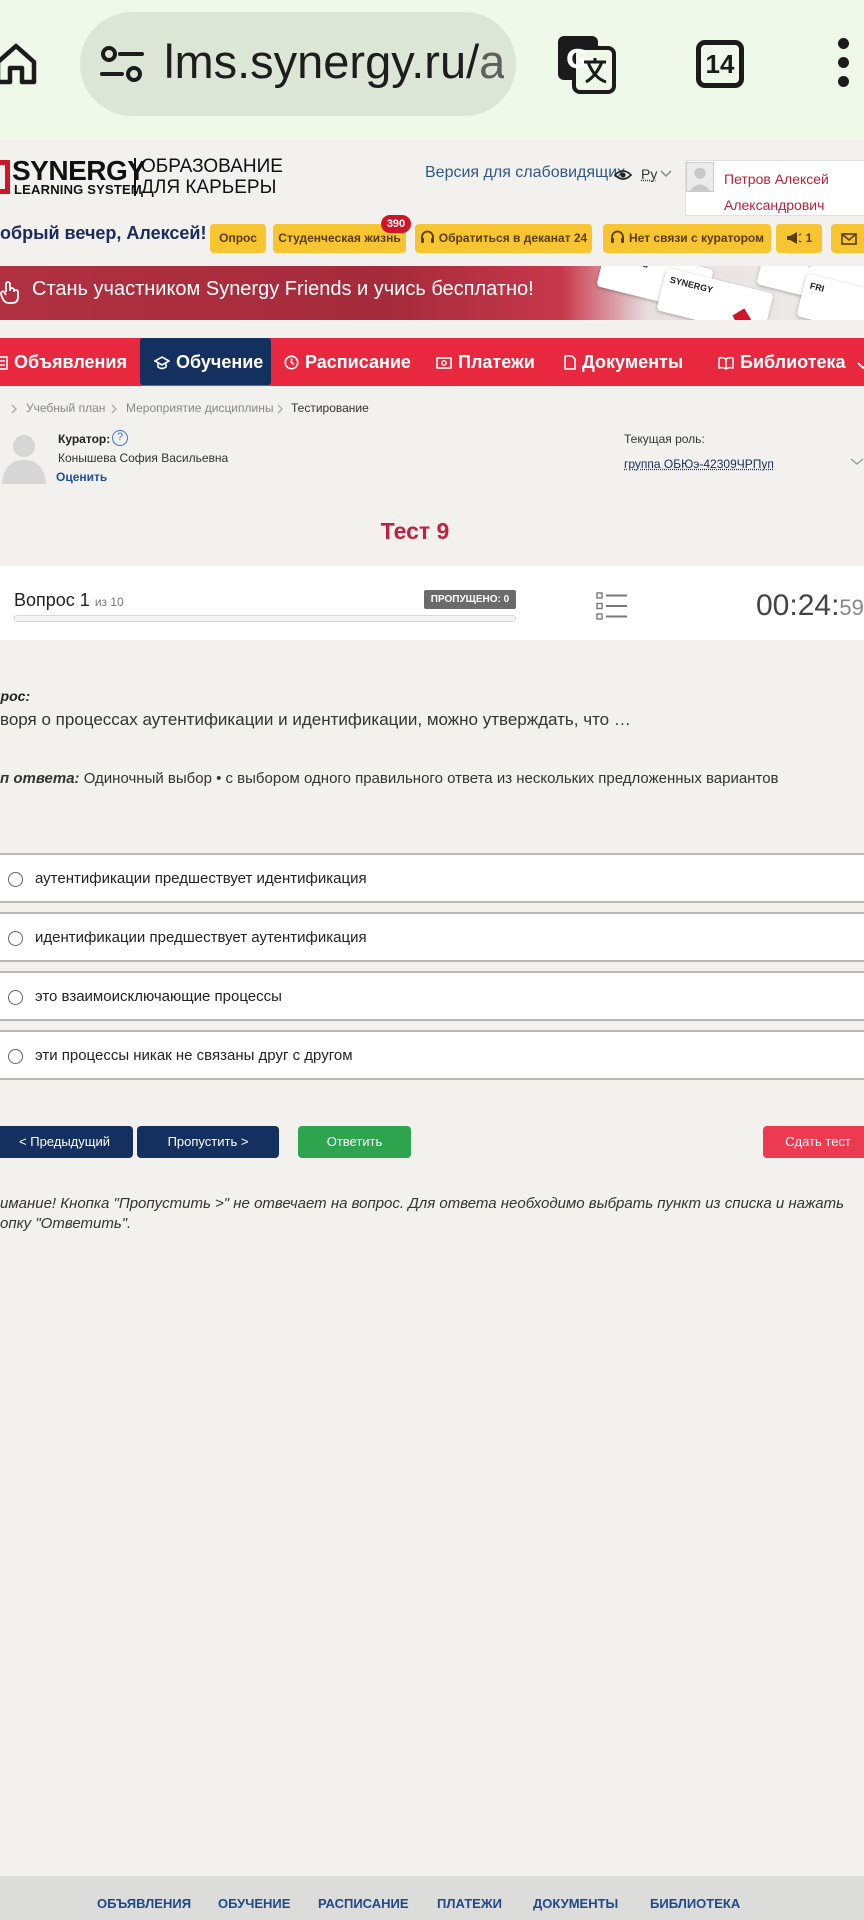 The height and width of the screenshot is (1920, 864). Describe the element at coordinates (794, 192) in the screenshot. I see `user-name: Петров Алексей Александрович` at that location.